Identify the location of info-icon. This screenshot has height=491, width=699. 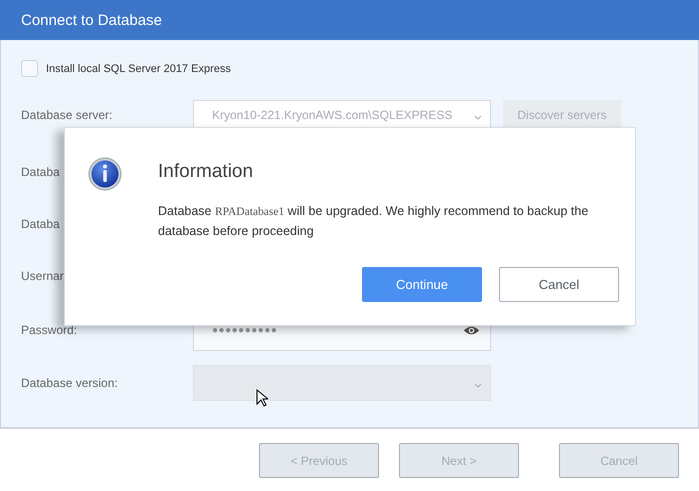
(105, 174).